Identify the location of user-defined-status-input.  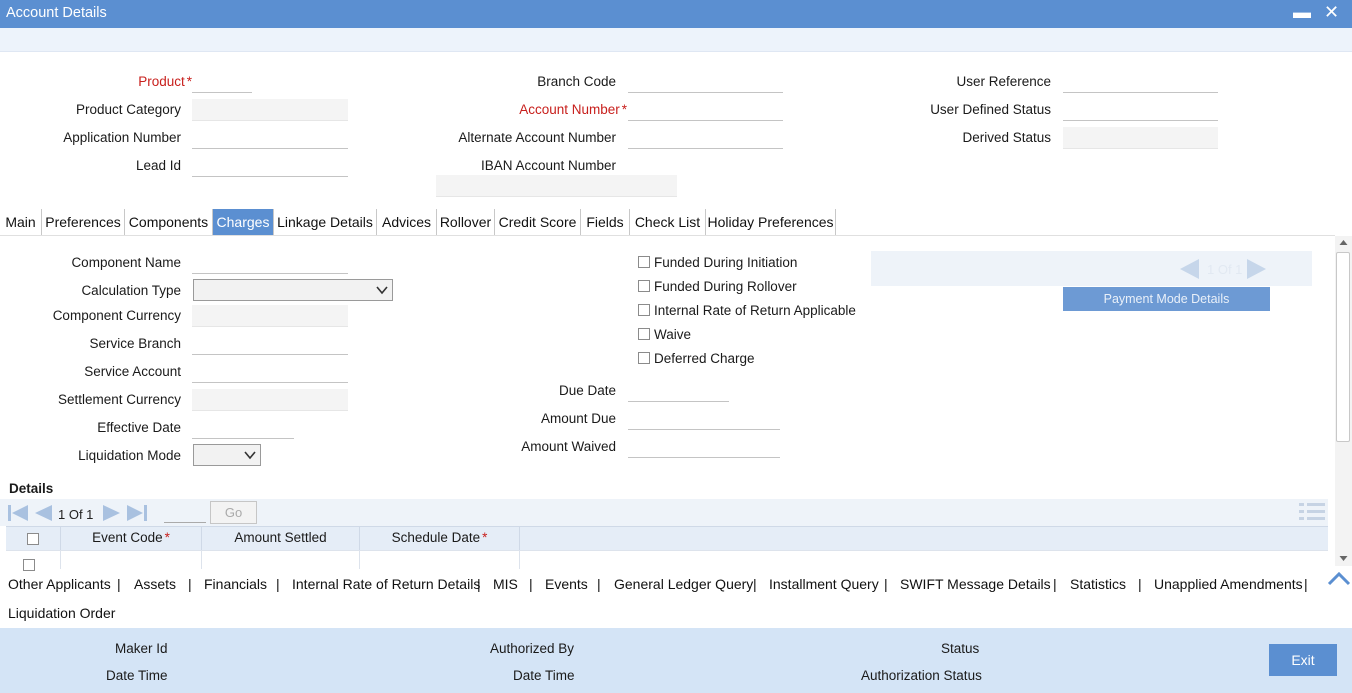
(1140, 110).